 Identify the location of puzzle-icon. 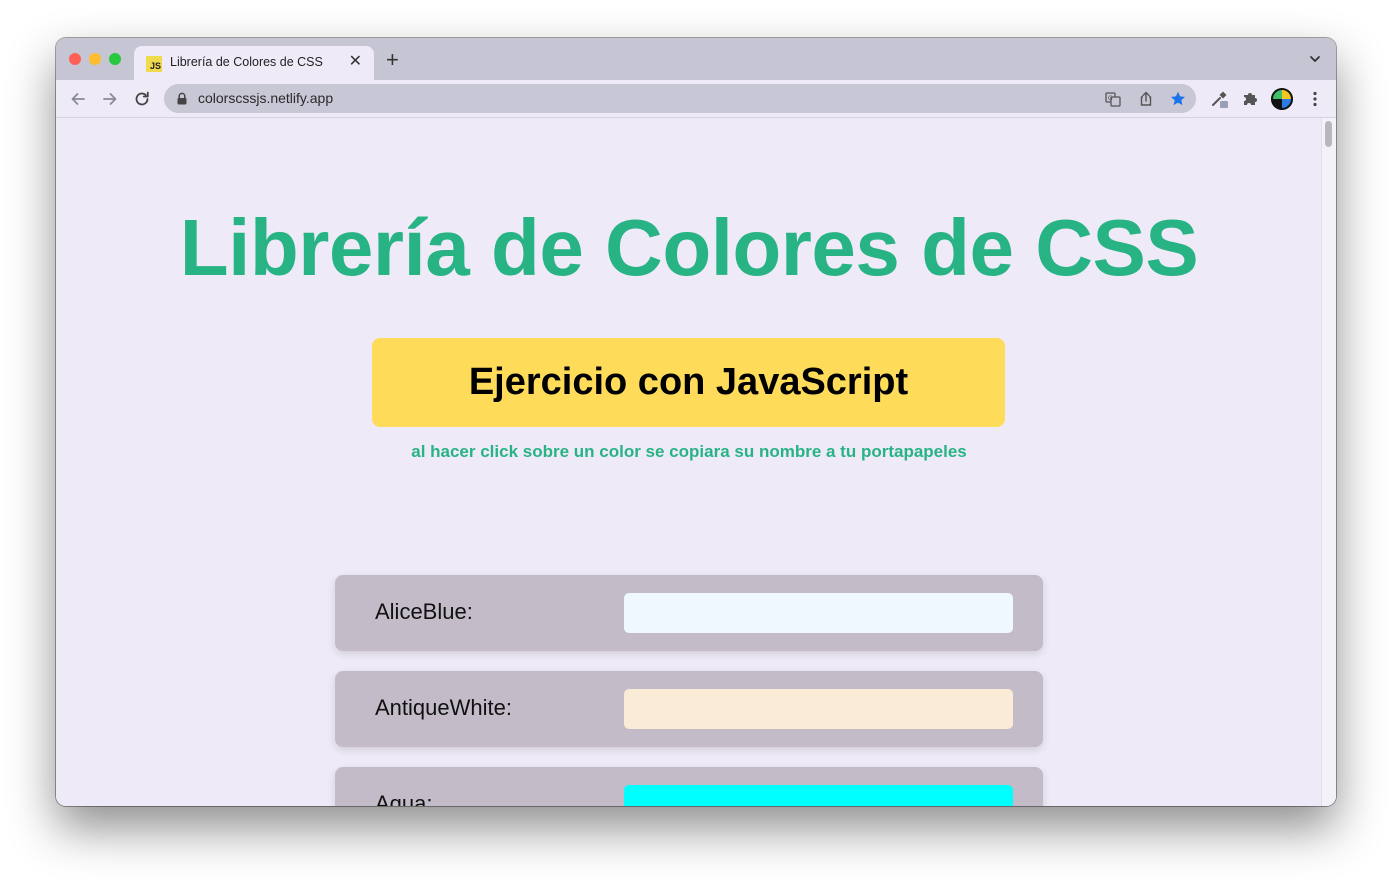
(1250, 99).